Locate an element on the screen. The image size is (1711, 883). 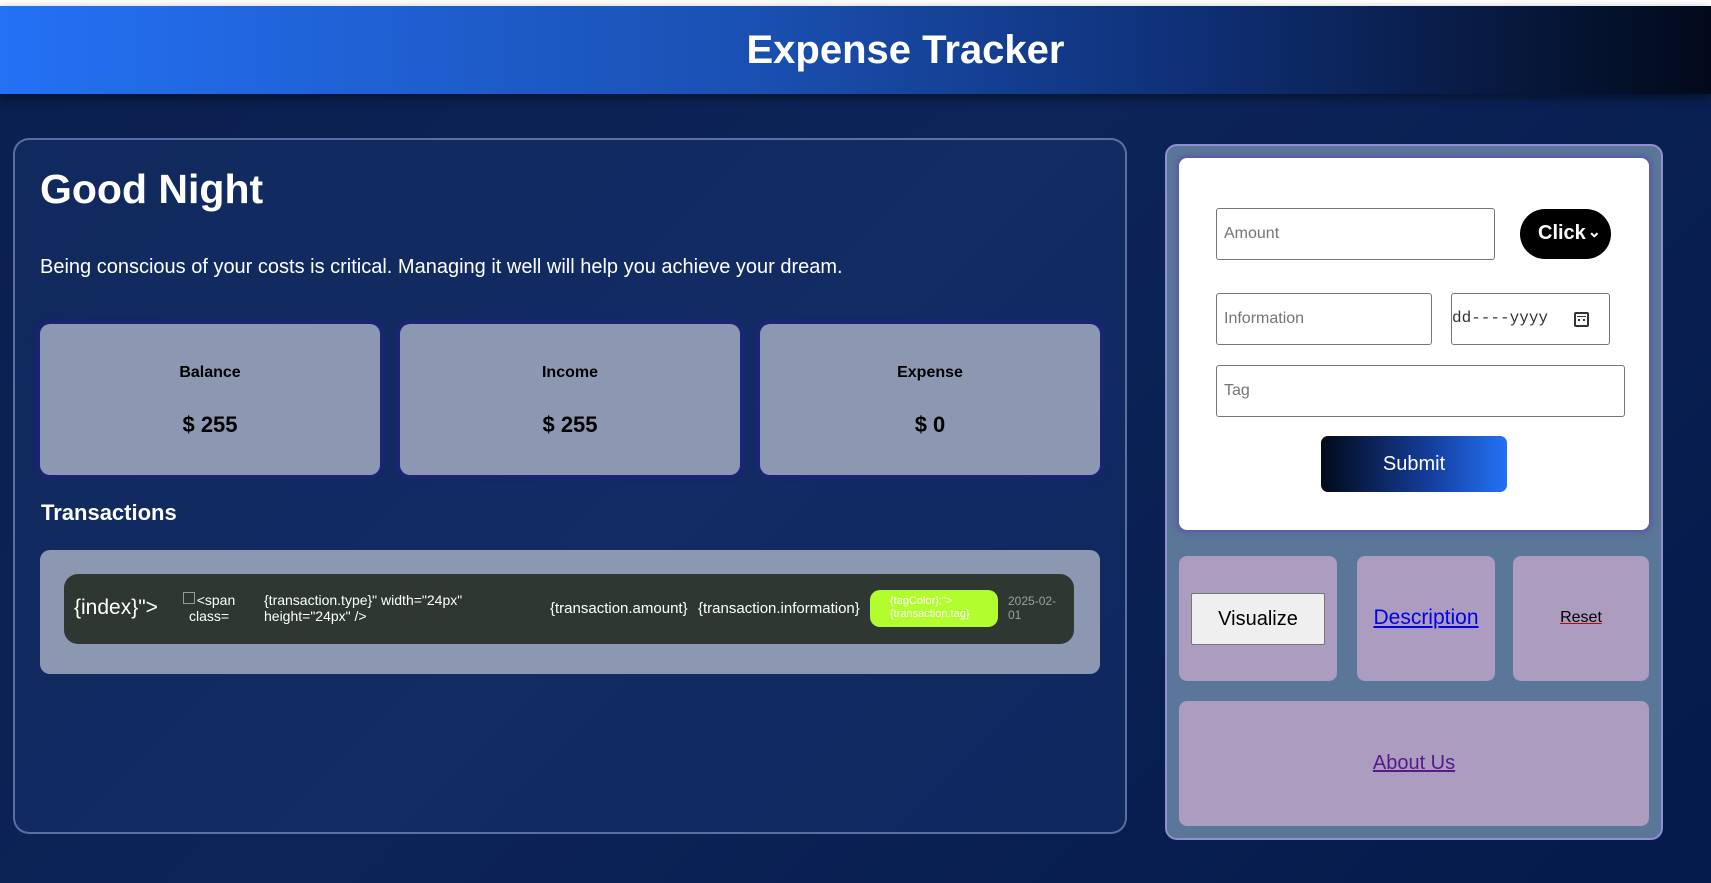
greeting-heading: Good Night is located at coordinates (152, 189).